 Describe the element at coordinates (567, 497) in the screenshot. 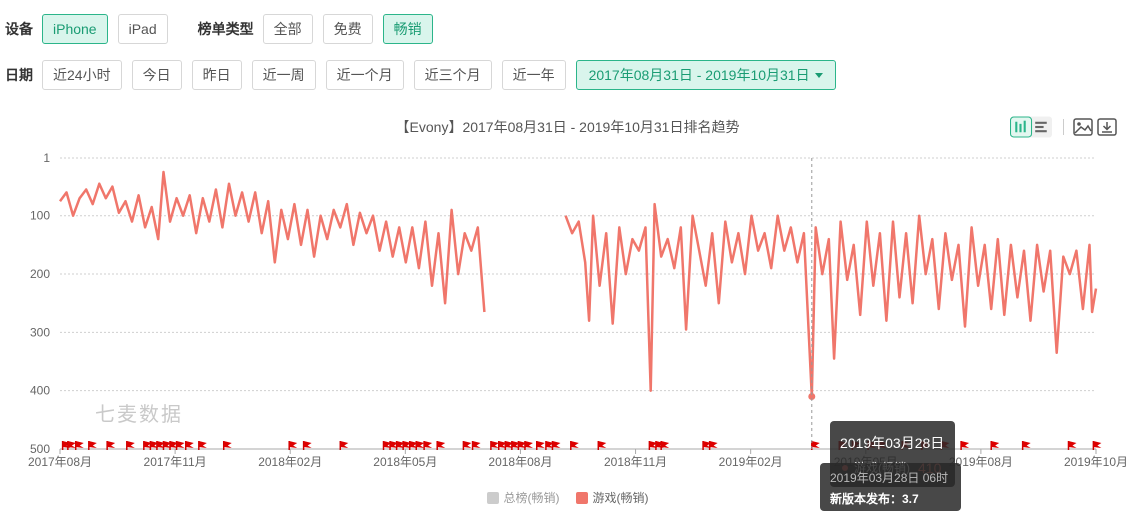

I see `chart-legend: 总榜(畅销) 游戏(畅销)` at that location.